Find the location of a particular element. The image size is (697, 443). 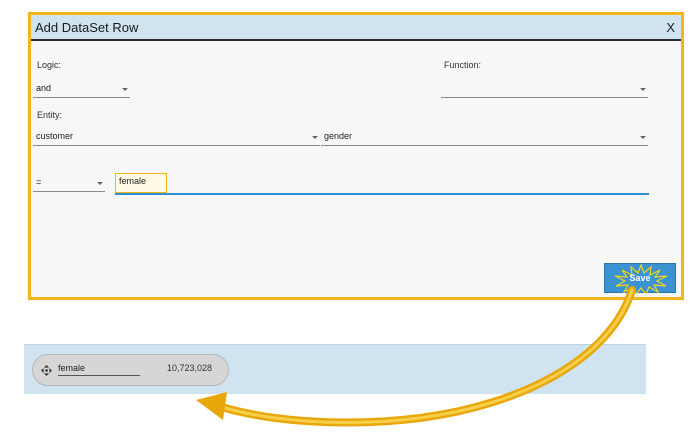

result-item: female 10,723,028 is located at coordinates (130, 370).